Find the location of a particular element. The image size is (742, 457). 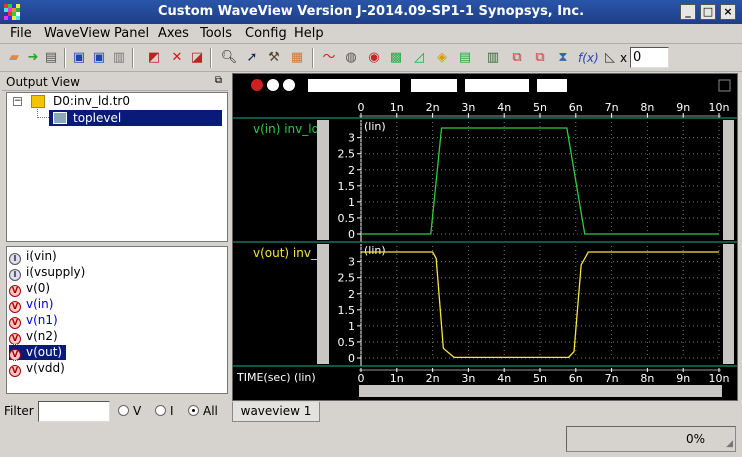

list-icon: ▤ is located at coordinates (465, 58).